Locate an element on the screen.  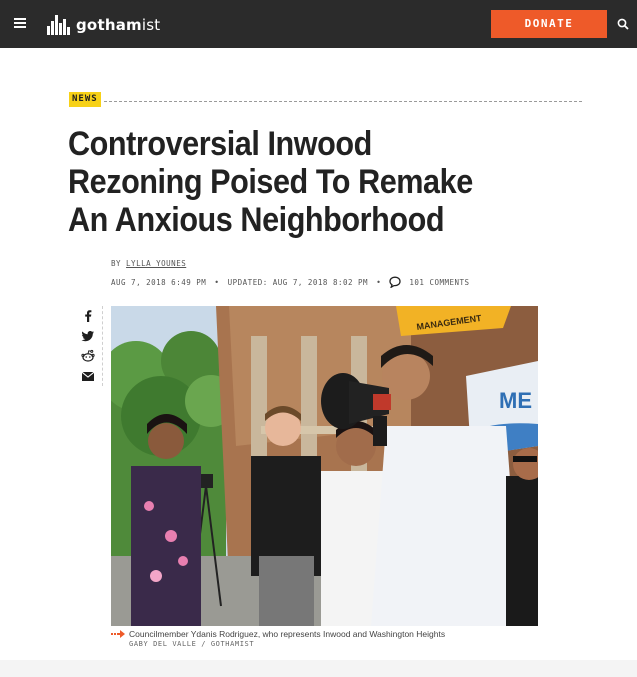
share-rail is located at coordinates (91, 346).